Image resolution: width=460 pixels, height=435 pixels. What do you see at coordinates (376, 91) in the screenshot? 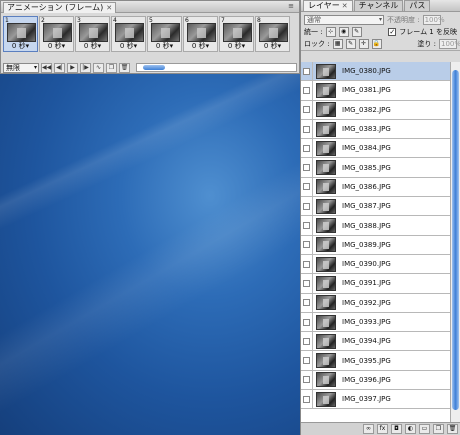
I see `layer-row: IMG_0381.JPG` at bounding box center [376, 91].